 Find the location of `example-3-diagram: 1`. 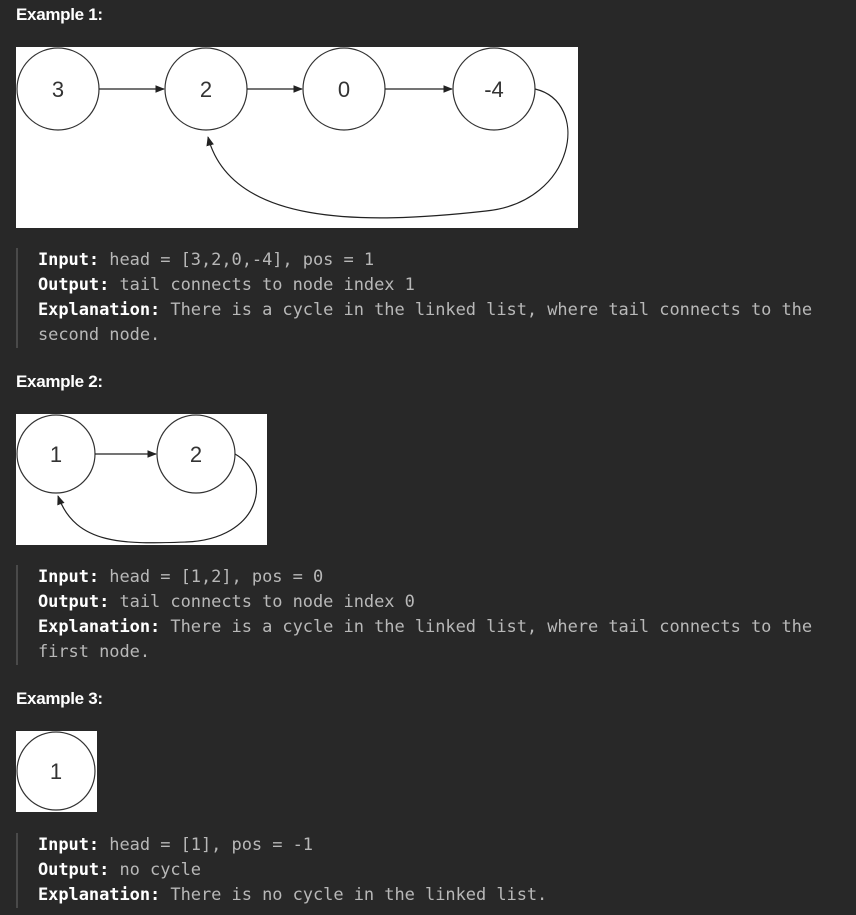

example-3-diagram: 1 is located at coordinates (56, 771).